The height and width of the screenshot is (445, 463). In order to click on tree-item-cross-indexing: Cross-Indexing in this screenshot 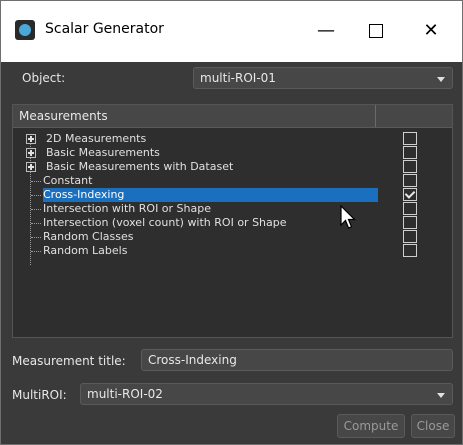, I will do `click(232, 195)`.